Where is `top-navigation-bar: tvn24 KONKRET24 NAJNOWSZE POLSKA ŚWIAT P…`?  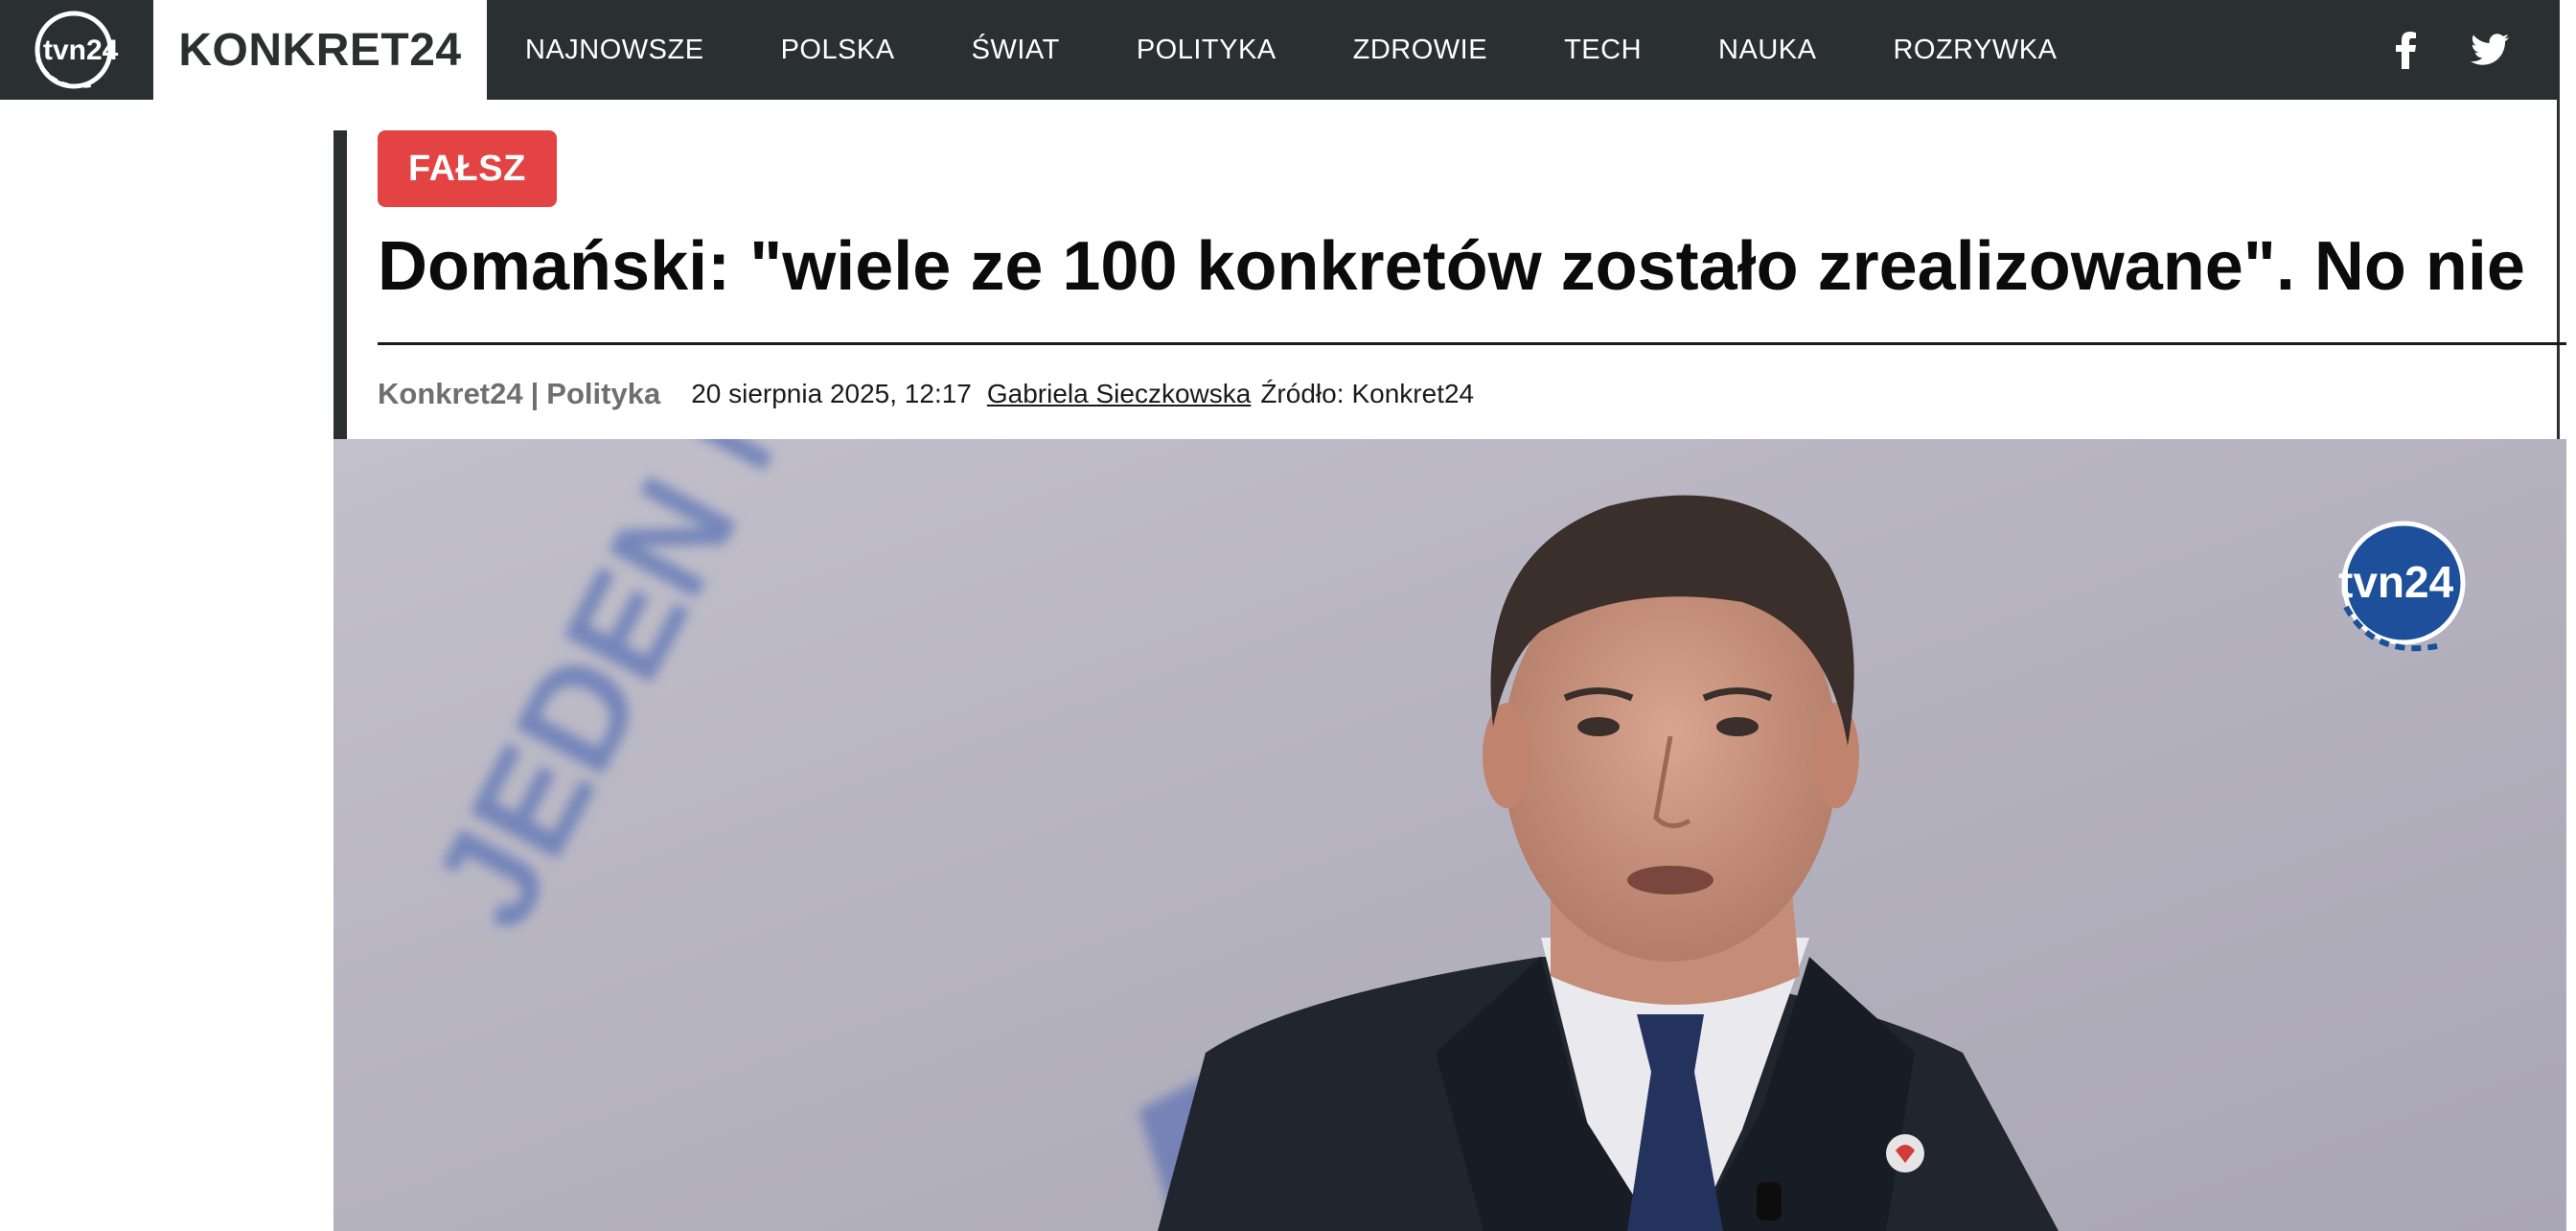 top-navigation-bar: tvn24 KONKRET24 NAJNOWSZE POLSKA ŚWIAT P… is located at coordinates (1278, 50).